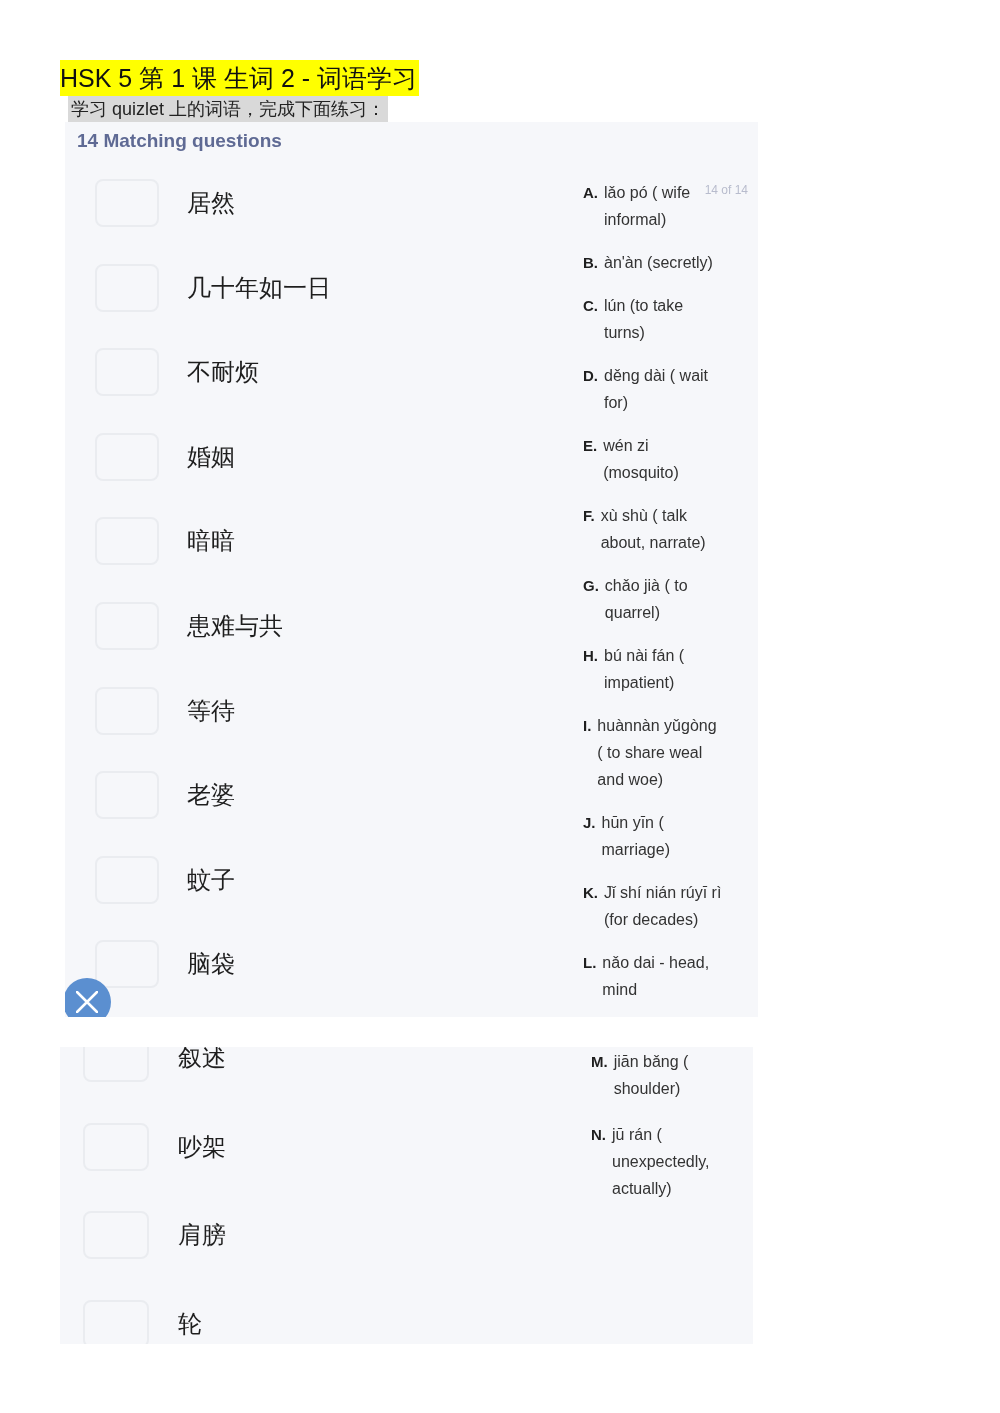 Image resolution: width=1000 pixels, height=1413 pixels. I want to click on term-text: 吵架, so click(202, 1146).